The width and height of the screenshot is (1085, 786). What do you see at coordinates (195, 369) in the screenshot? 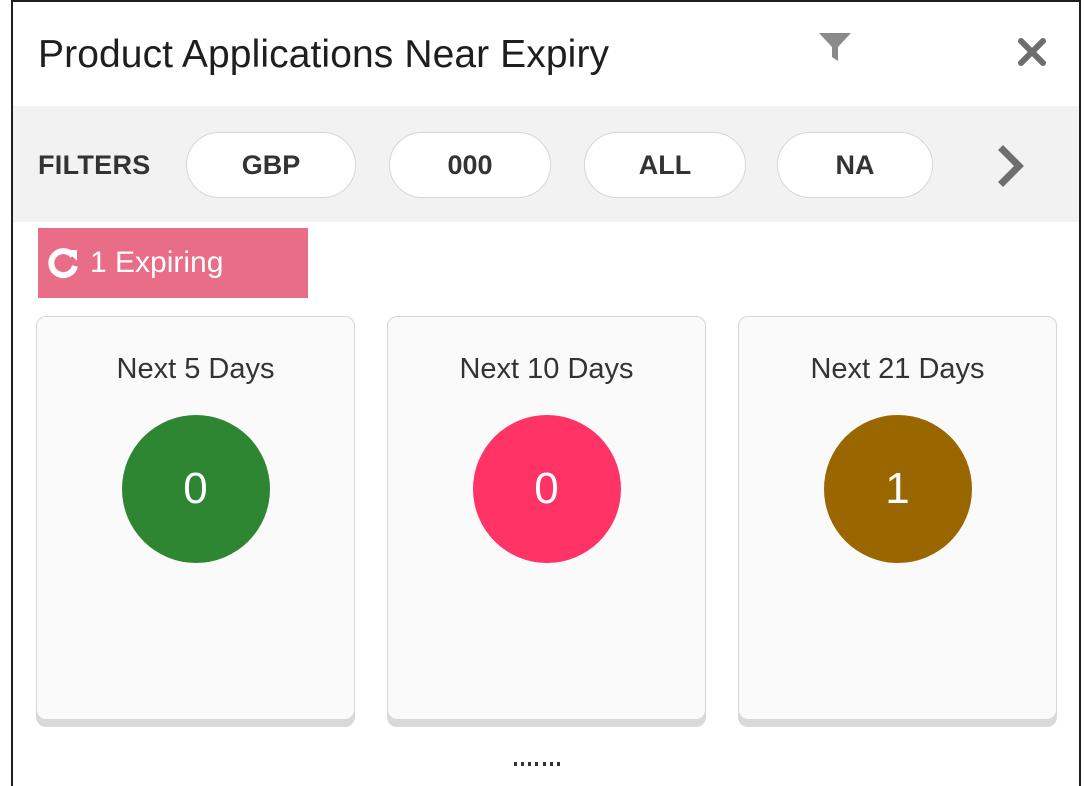
I see `card-label: Next 5 Days` at bounding box center [195, 369].